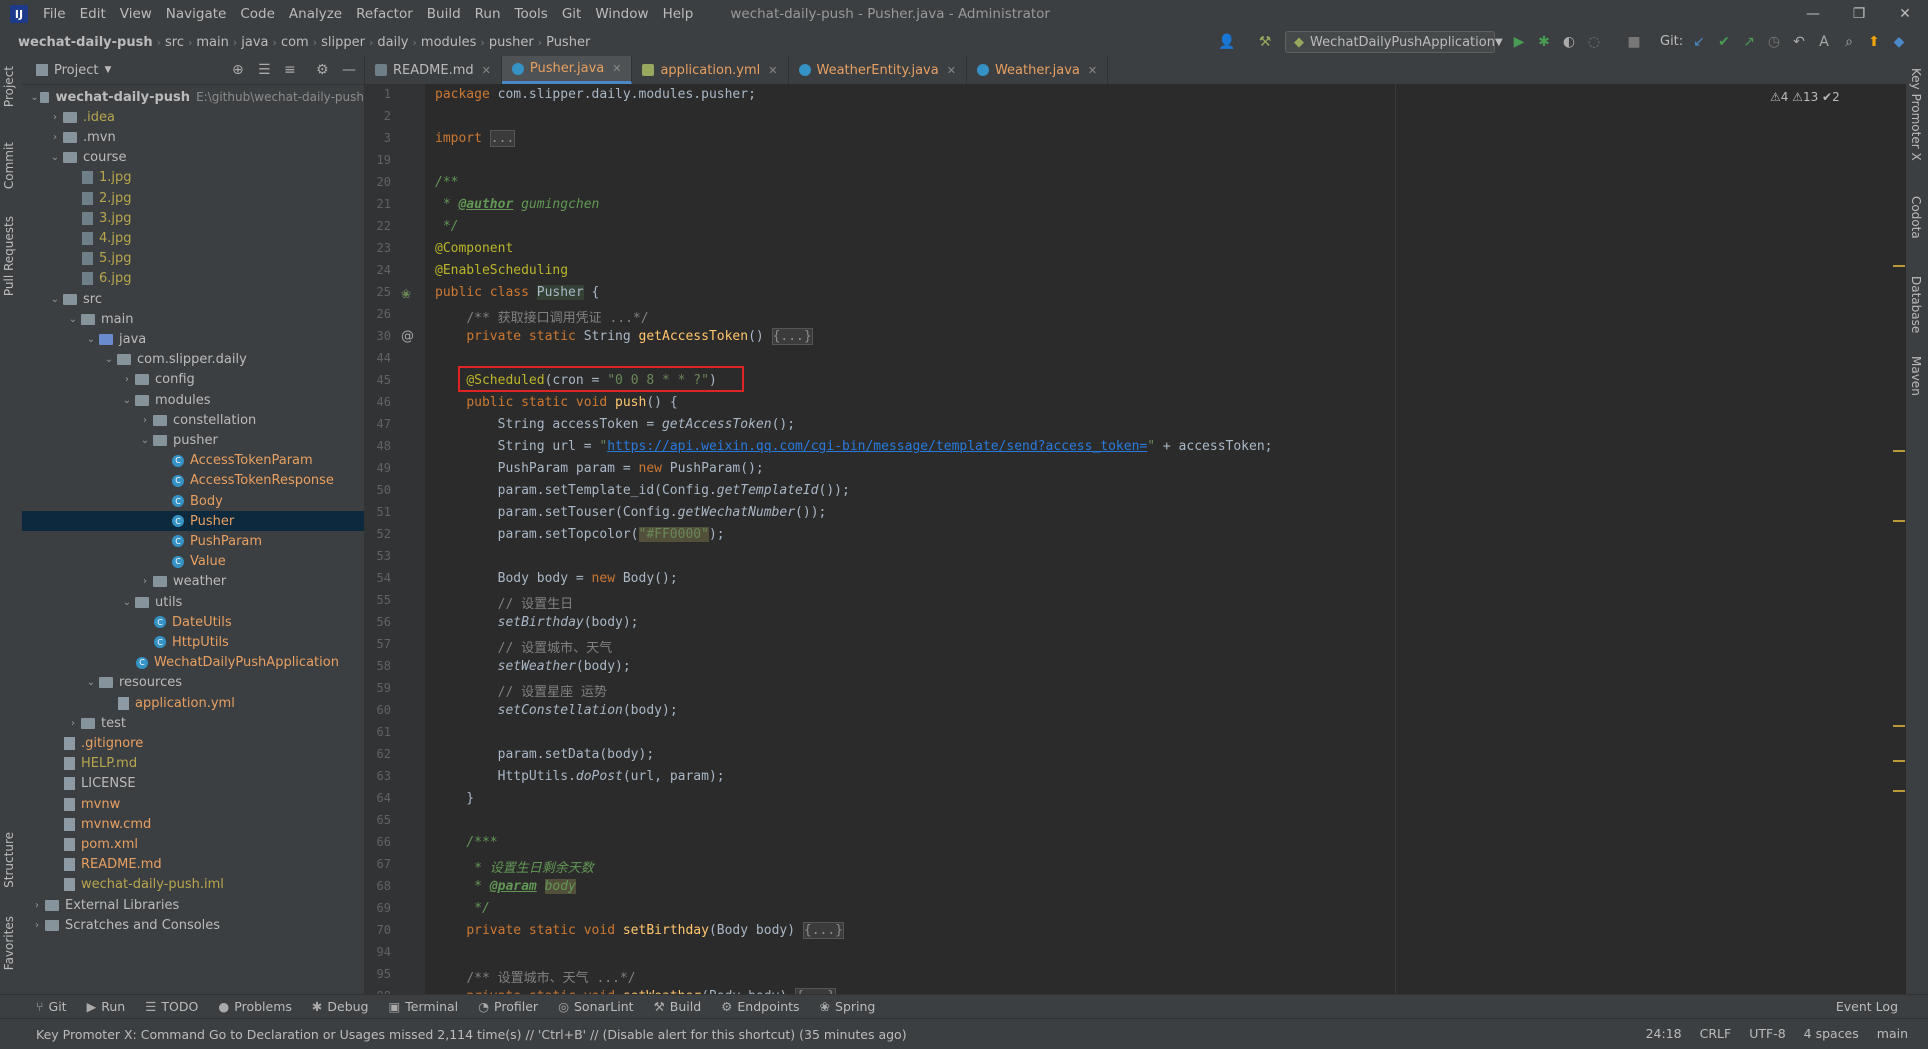 The image size is (1928, 1049). I want to click on tree-item: C WechatDailyPushApplication, so click(193, 663).